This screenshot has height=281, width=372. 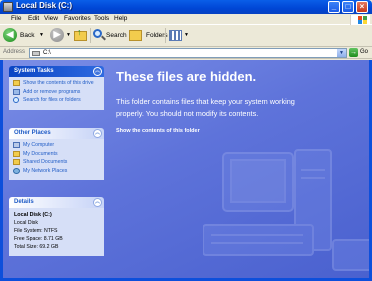 What do you see at coordinates (16, 18) in the screenshot?
I see `menu-file: File` at bounding box center [16, 18].